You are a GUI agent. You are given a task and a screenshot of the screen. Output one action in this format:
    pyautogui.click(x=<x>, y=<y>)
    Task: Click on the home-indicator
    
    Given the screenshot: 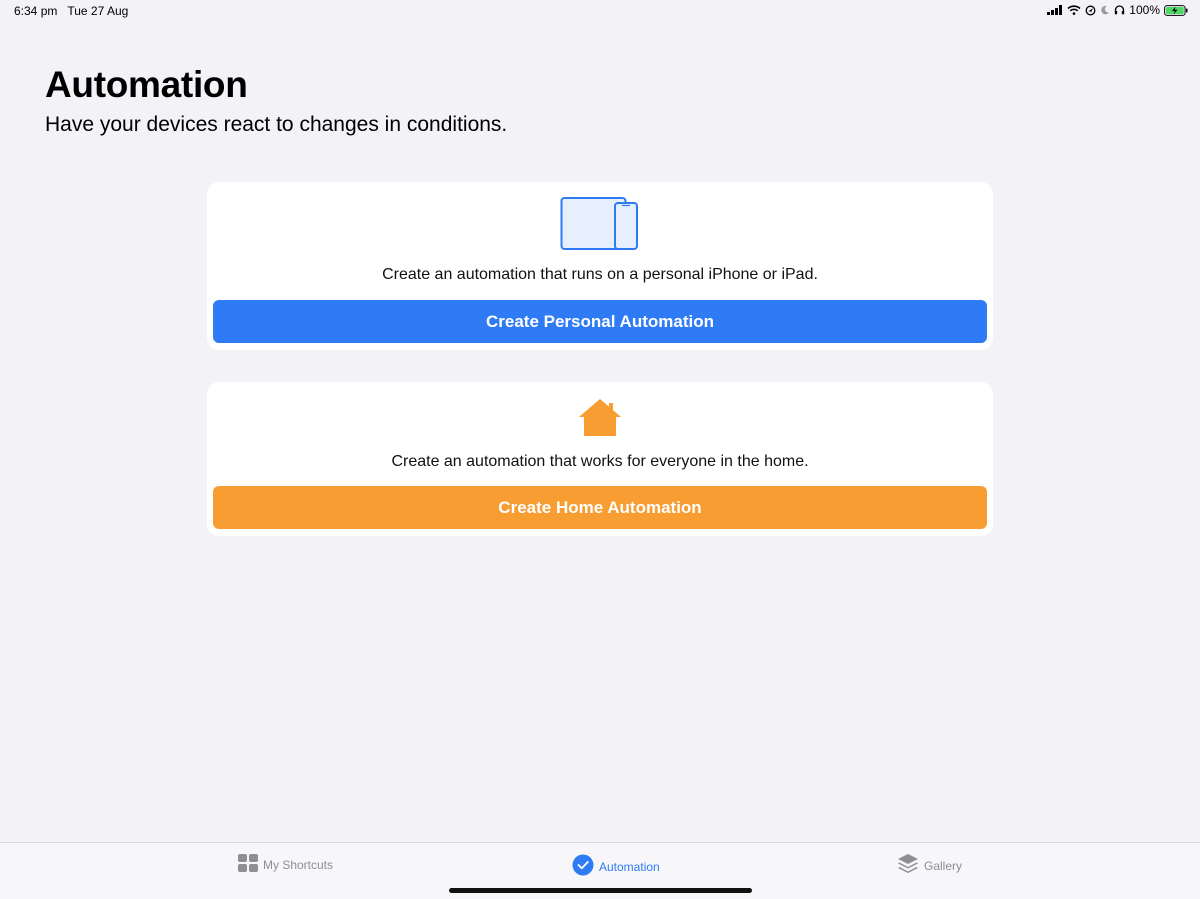 What is the action you would take?
    pyautogui.click(x=600, y=890)
    